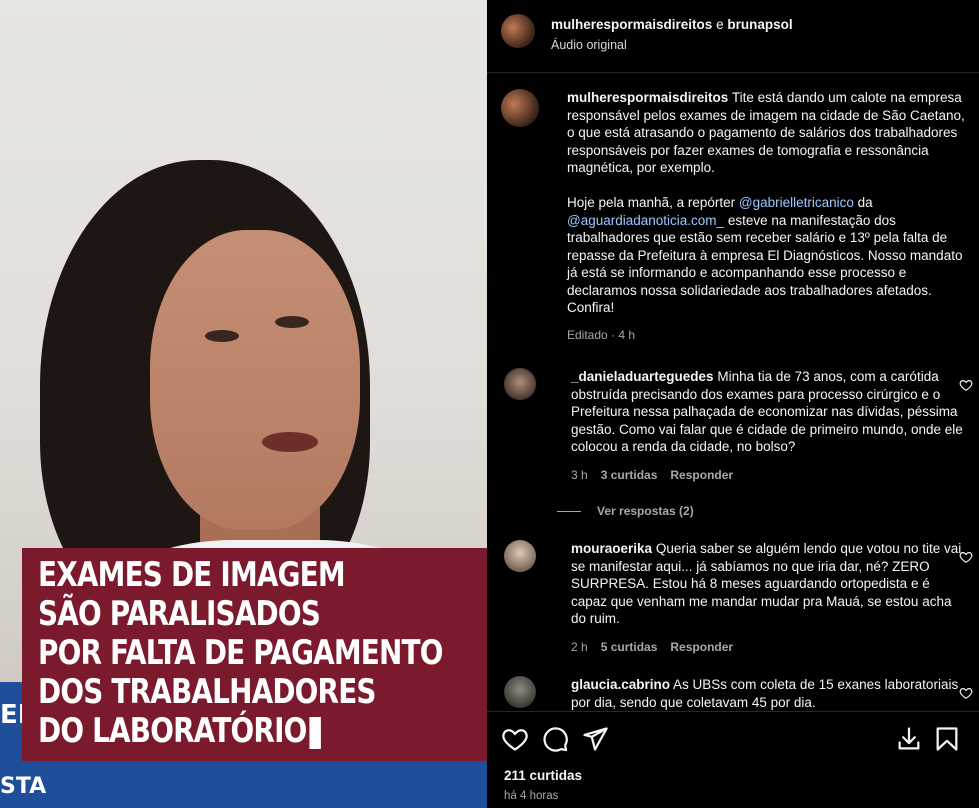  What do you see at coordinates (518, 31) in the screenshot?
I see `author-avatar` at bounding box center [518, 31].